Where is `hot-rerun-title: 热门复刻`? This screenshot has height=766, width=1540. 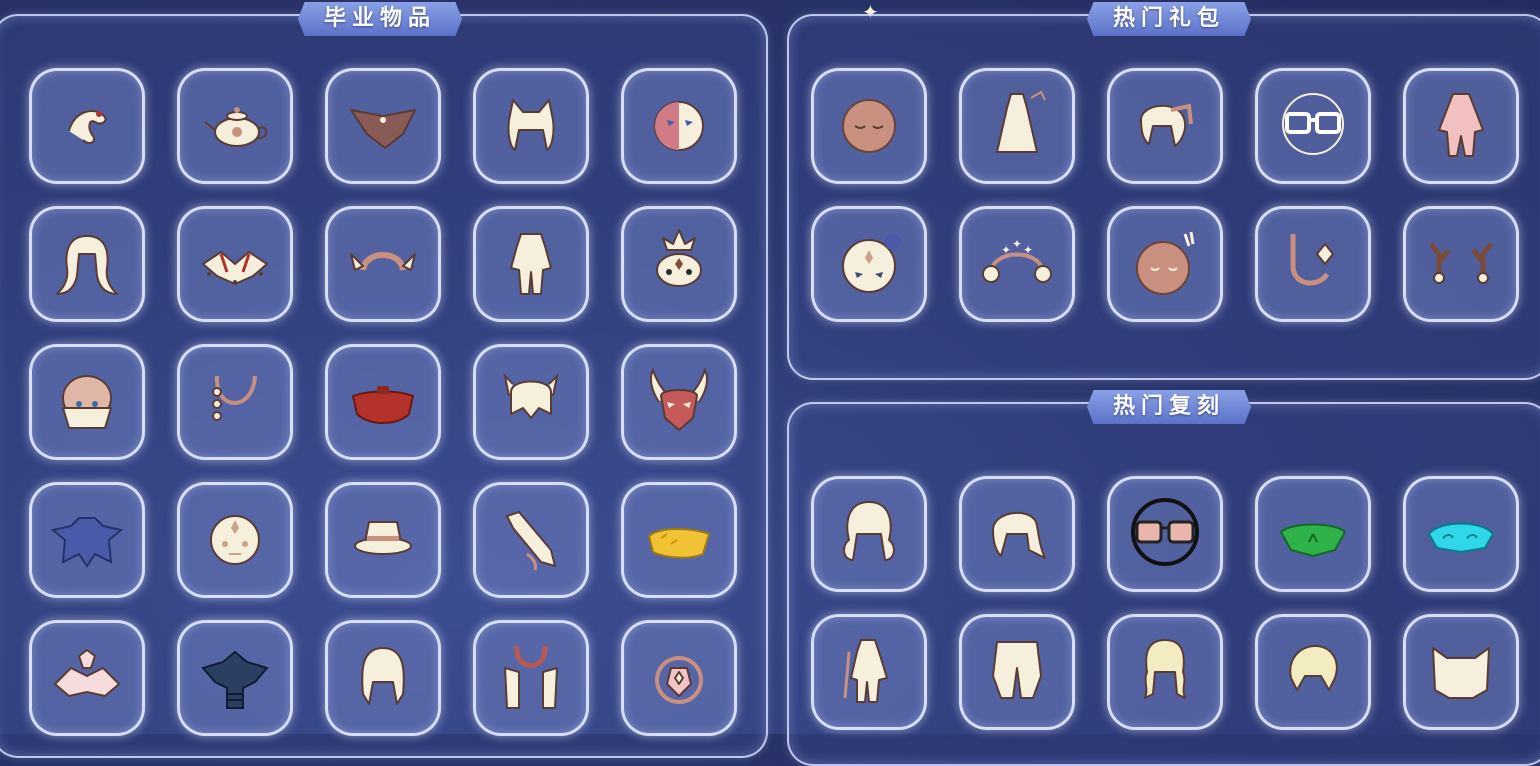 hot-rerun-title: 热门复刻 is located at coordinates (1169, 407).